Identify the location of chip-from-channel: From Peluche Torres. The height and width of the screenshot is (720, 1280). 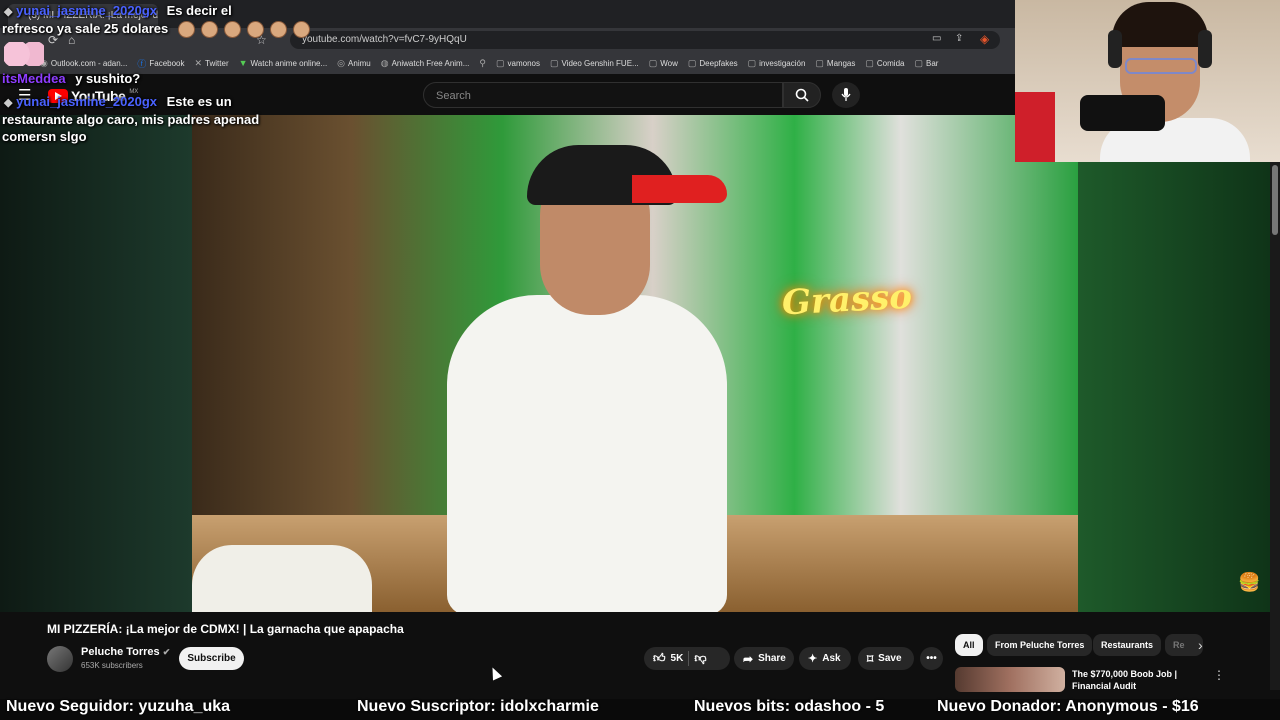
(1040, 645).